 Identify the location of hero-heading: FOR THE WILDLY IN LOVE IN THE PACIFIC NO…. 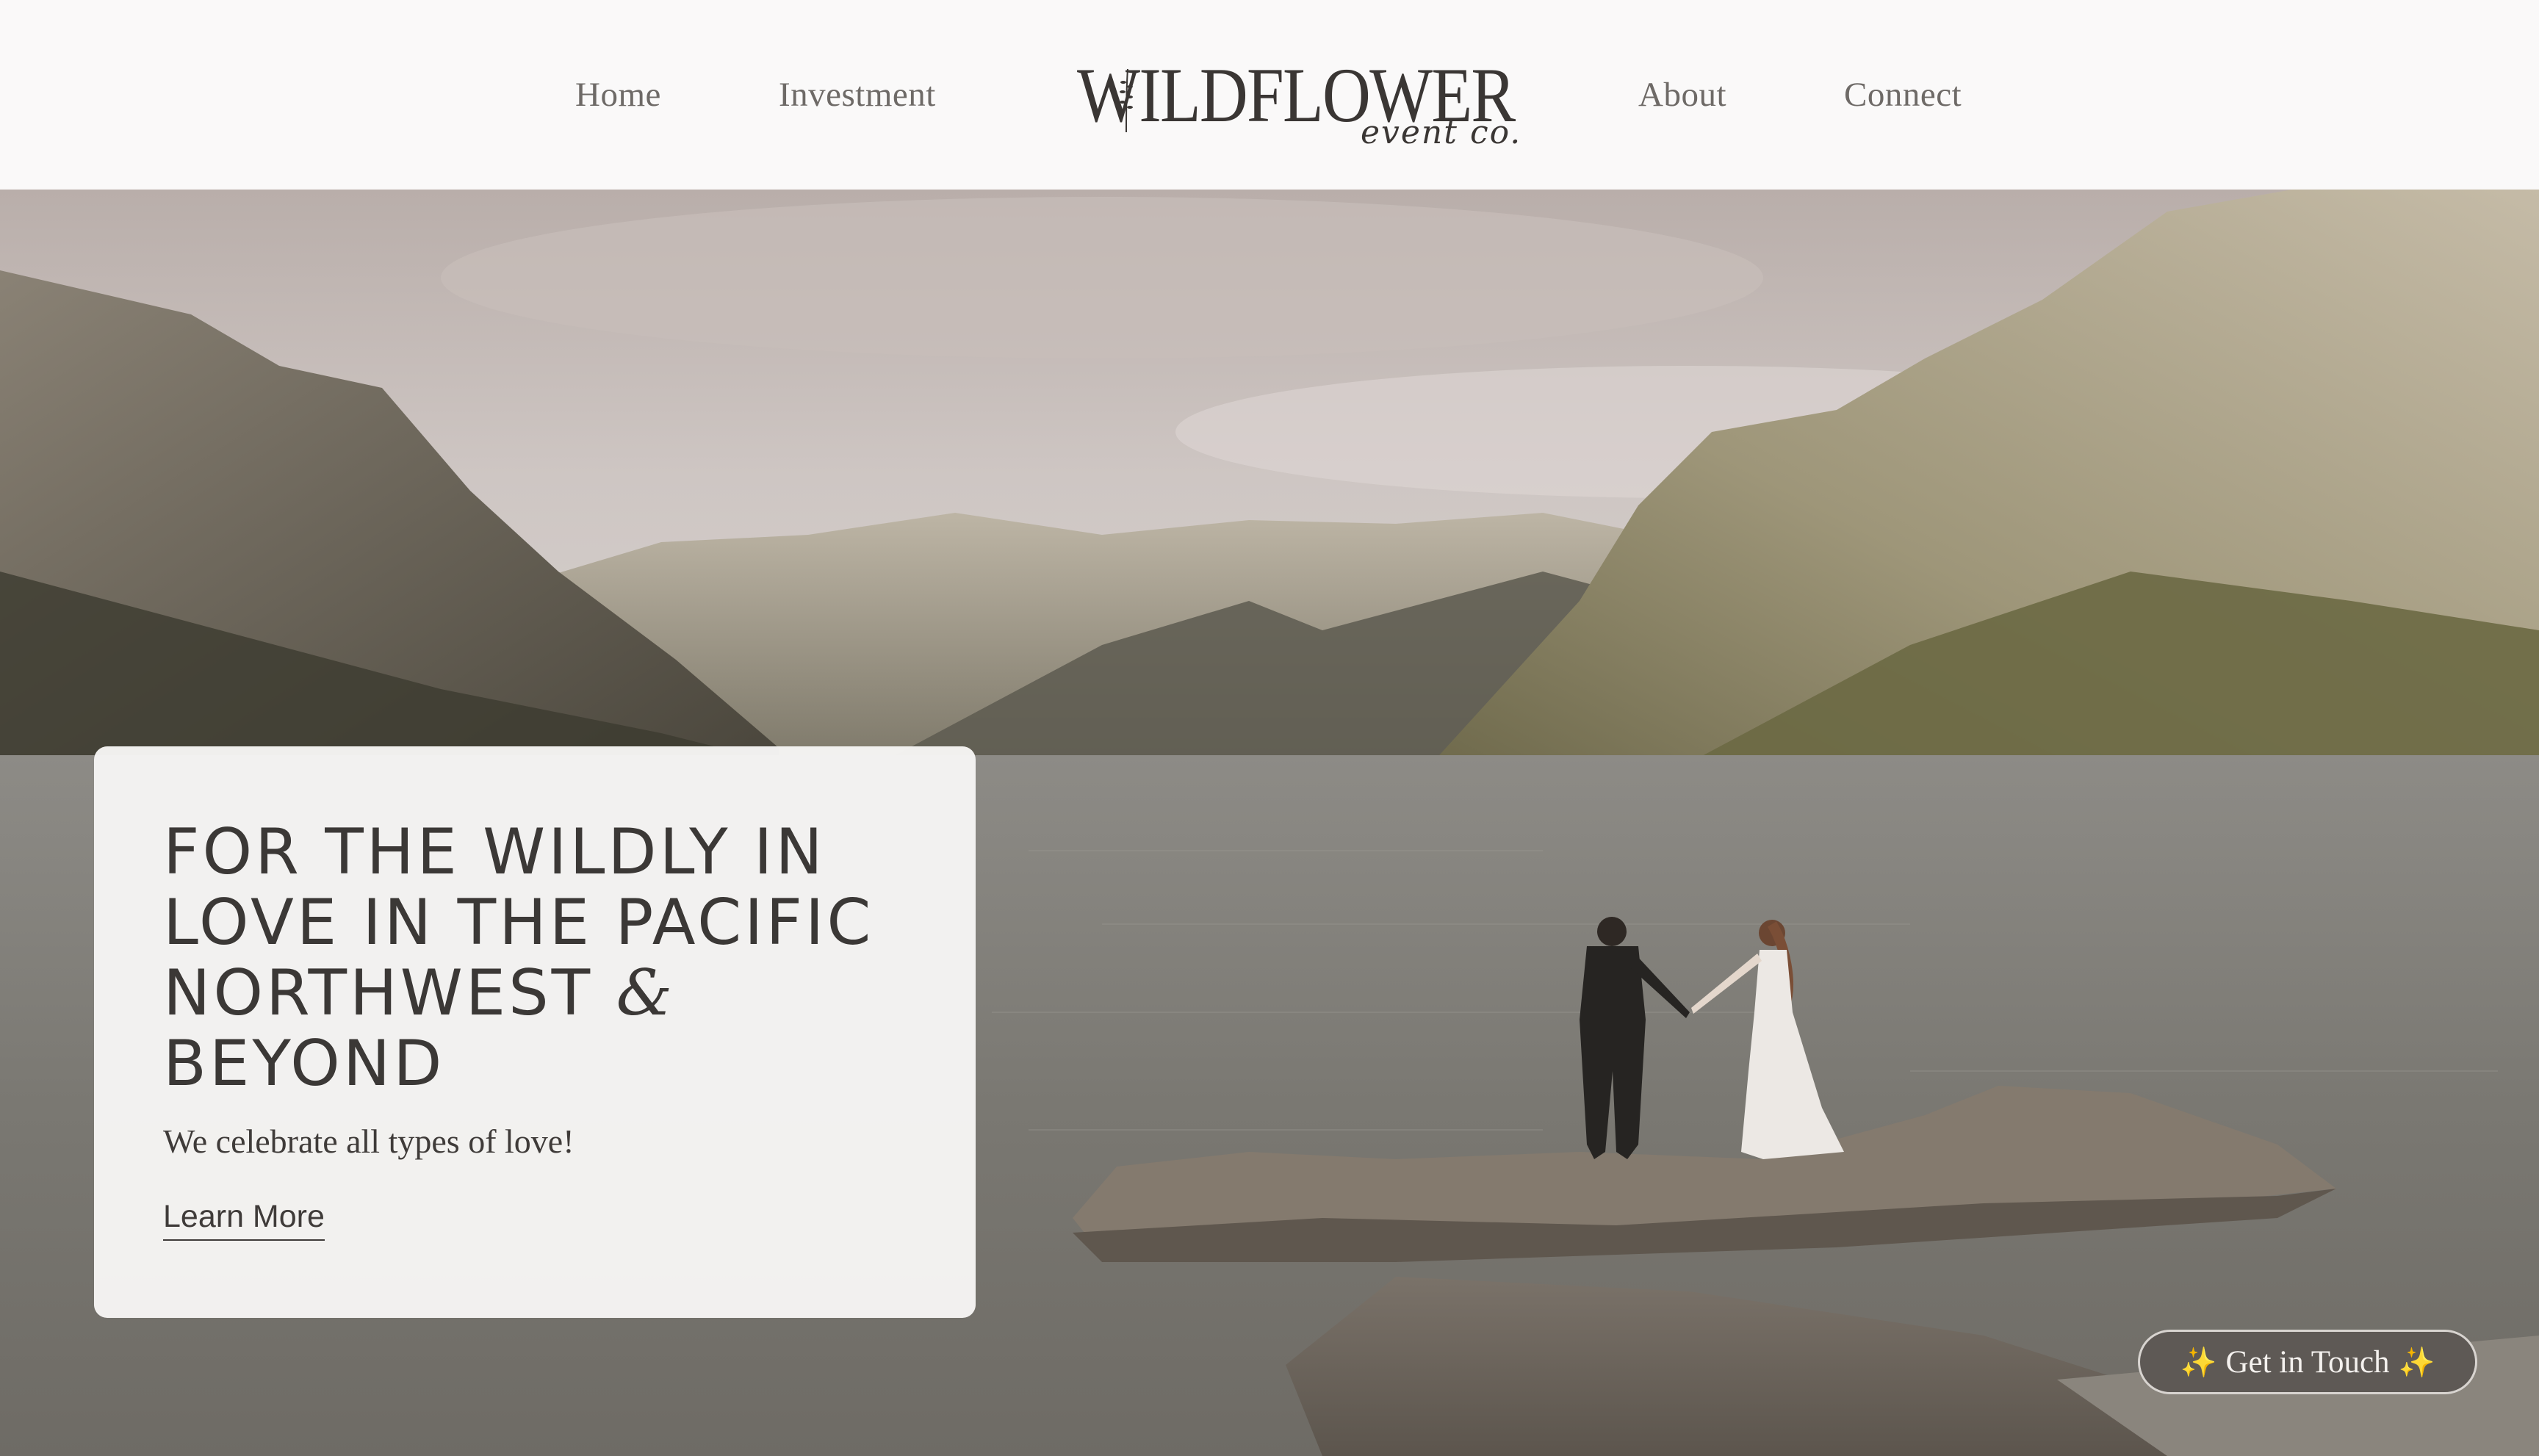
(552, 958).